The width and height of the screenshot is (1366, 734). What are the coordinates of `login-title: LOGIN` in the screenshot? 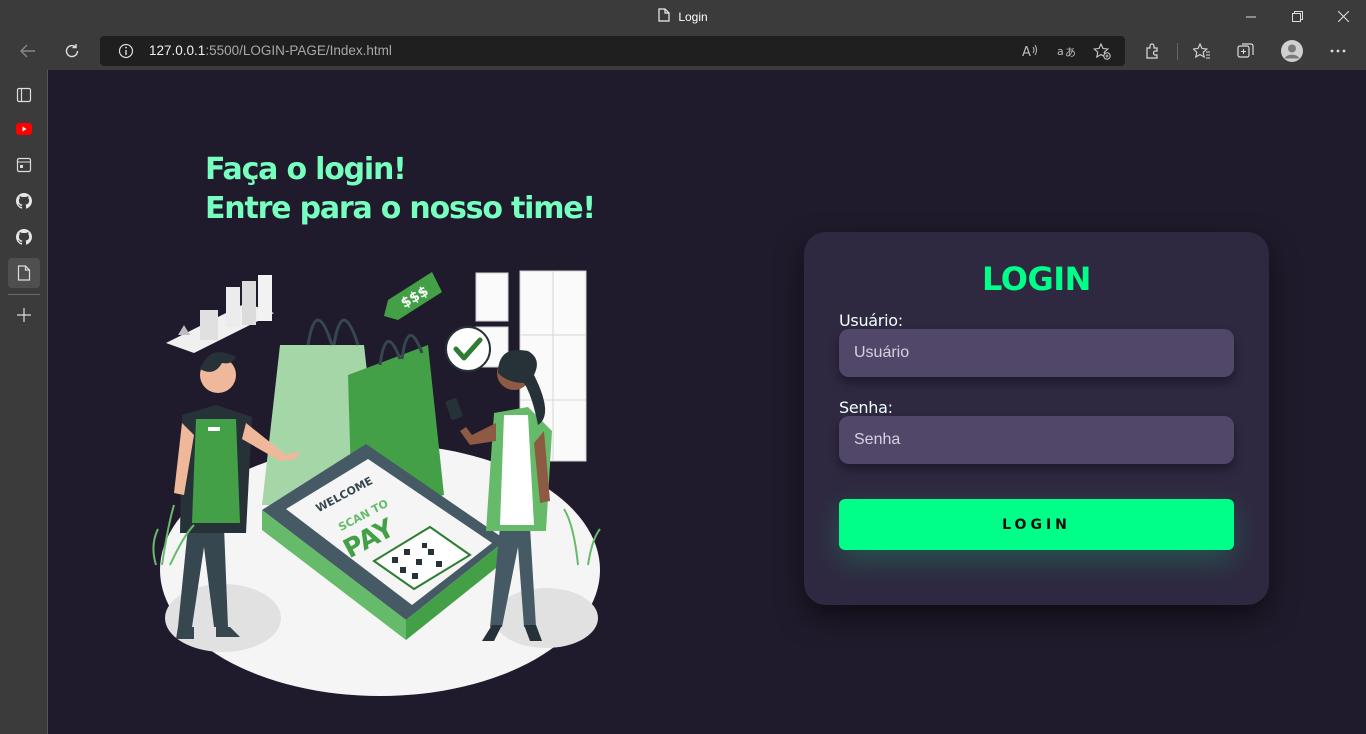 It's located at (1036, 279).